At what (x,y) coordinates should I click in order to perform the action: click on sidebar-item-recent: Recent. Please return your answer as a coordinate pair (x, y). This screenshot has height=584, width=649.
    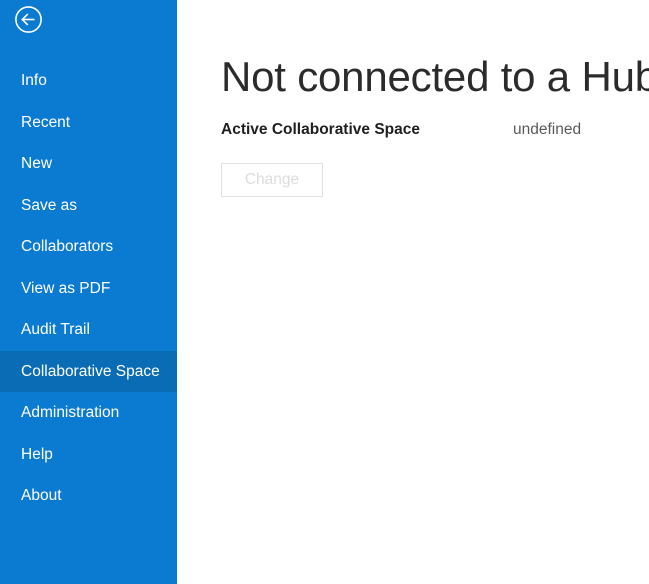
    Looking at the image, I should click on (88, 123).